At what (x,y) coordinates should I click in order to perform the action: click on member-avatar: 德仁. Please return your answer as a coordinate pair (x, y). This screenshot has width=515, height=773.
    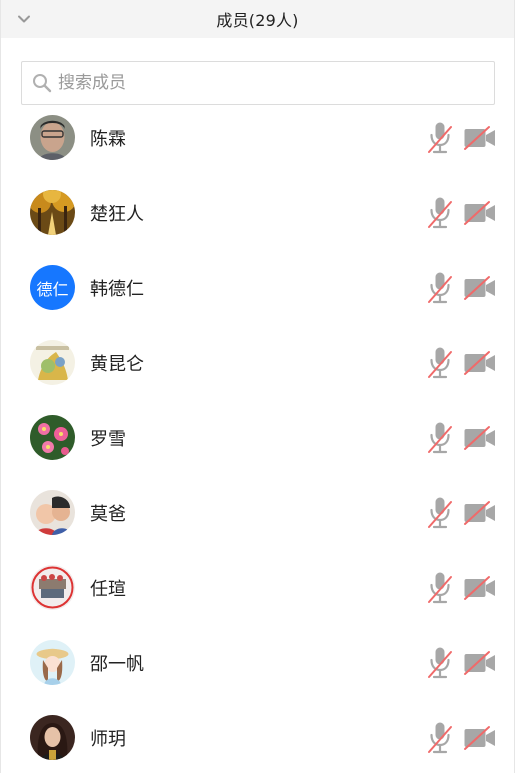
    Looking at the image, I should click on (52, 287).